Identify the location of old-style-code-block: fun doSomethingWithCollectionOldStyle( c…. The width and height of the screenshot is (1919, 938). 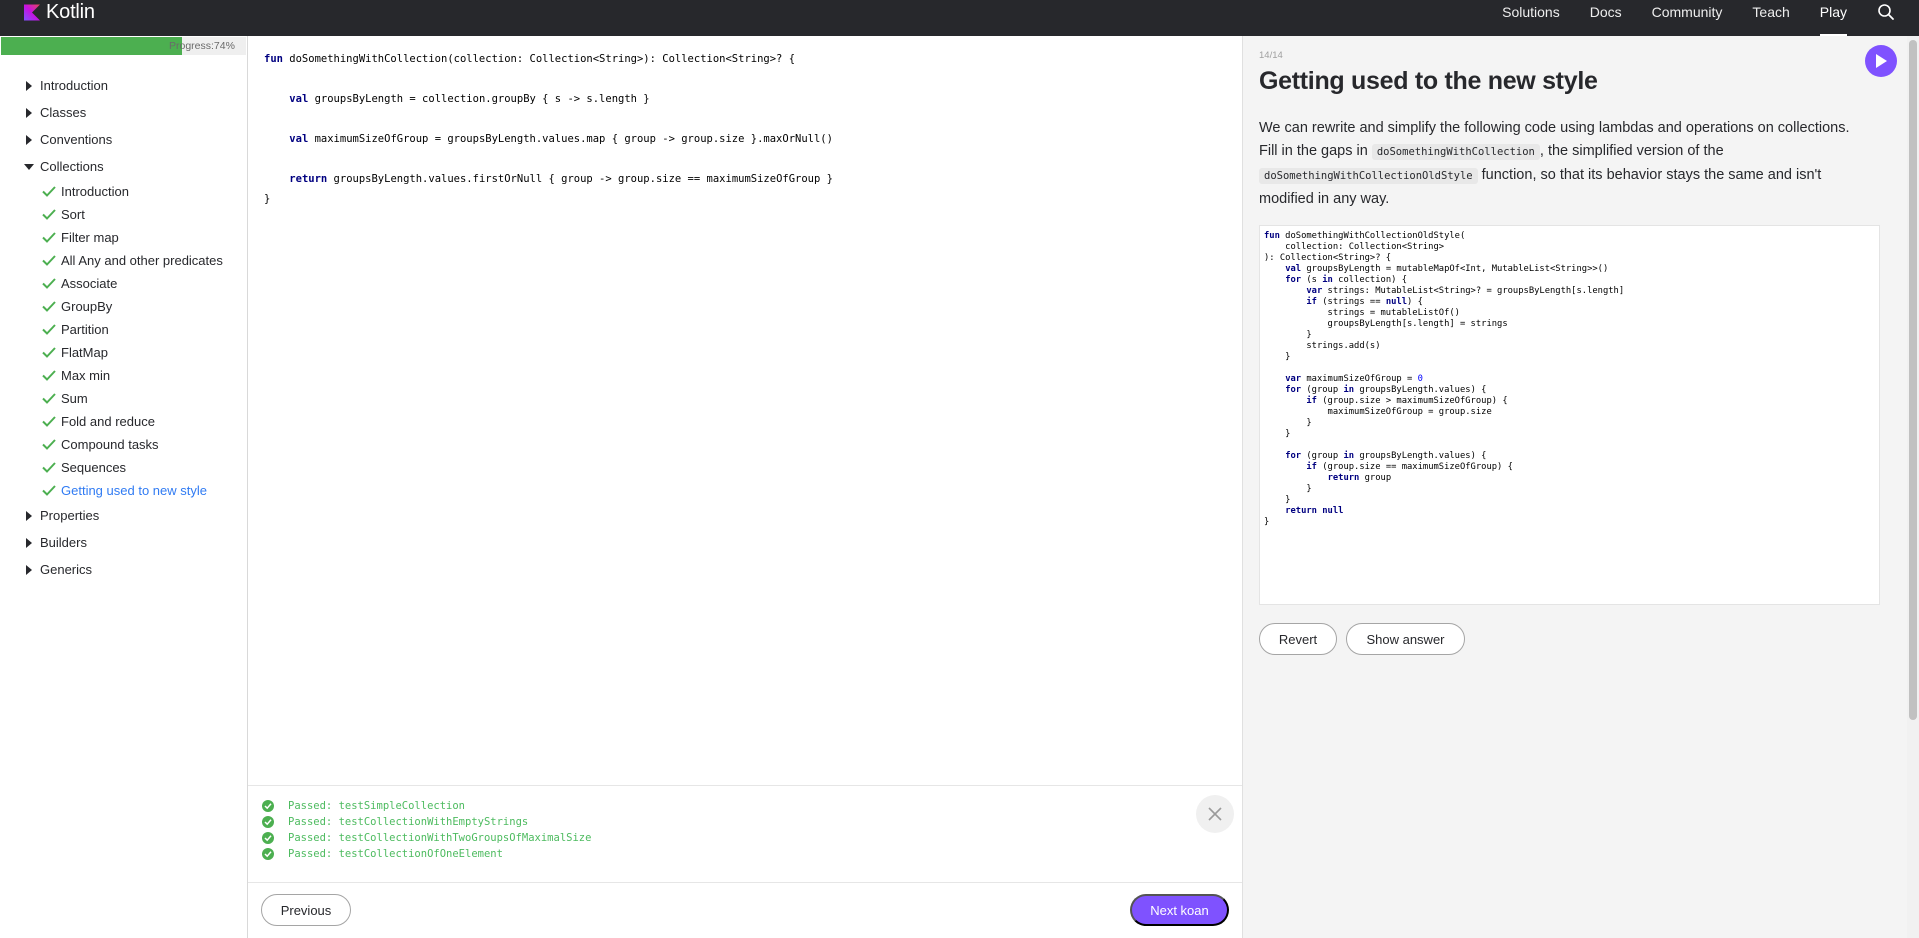
(1569, 415).